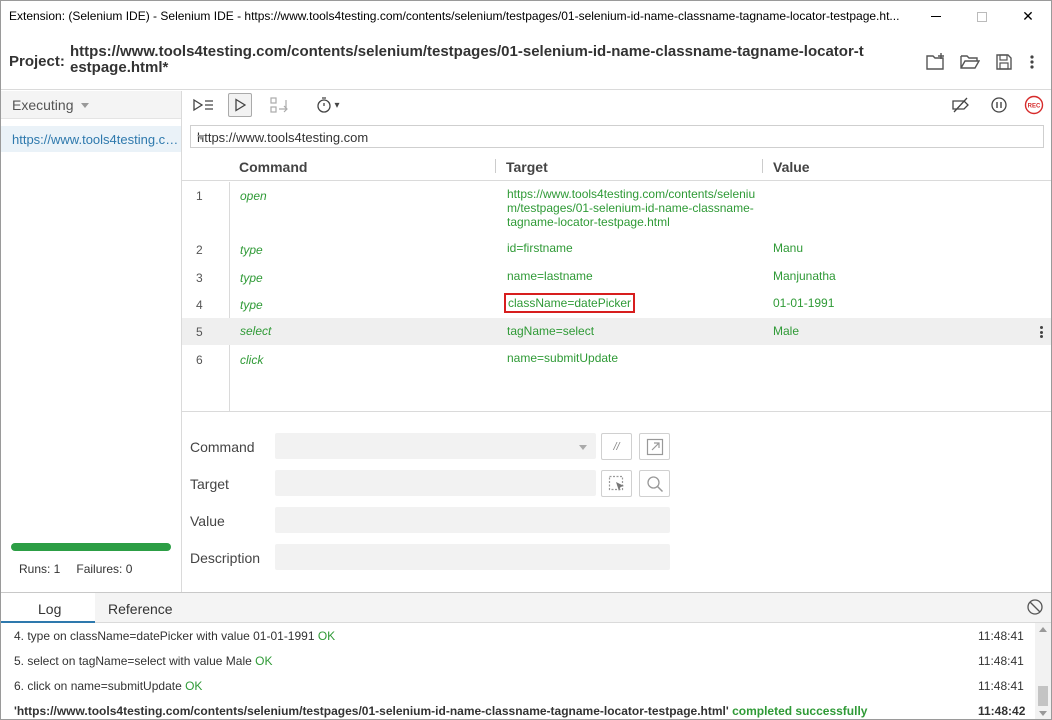  I want to click on close-icon: ✕, so click(1028, 16).